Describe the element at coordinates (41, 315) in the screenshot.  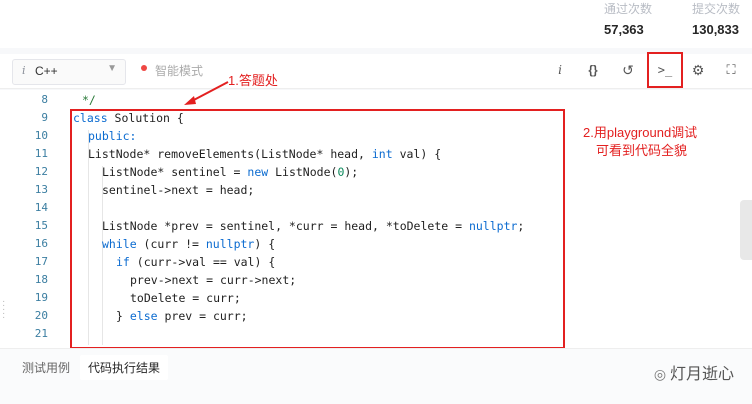
I see `line-number: 20` at that location.